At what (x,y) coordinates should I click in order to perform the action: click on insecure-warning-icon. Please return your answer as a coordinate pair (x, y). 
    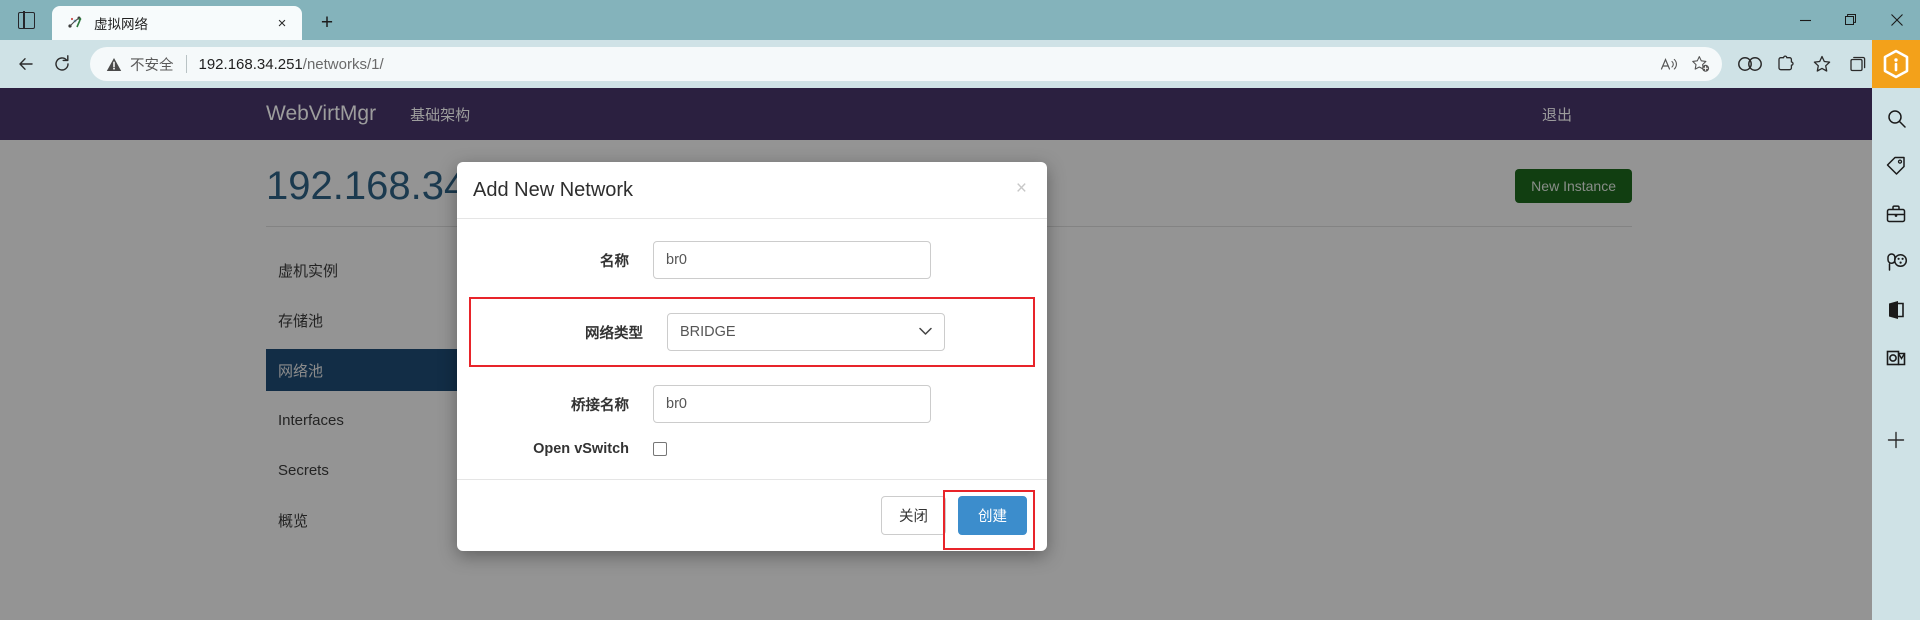
    Looking at the image, I should click on (114, 64).